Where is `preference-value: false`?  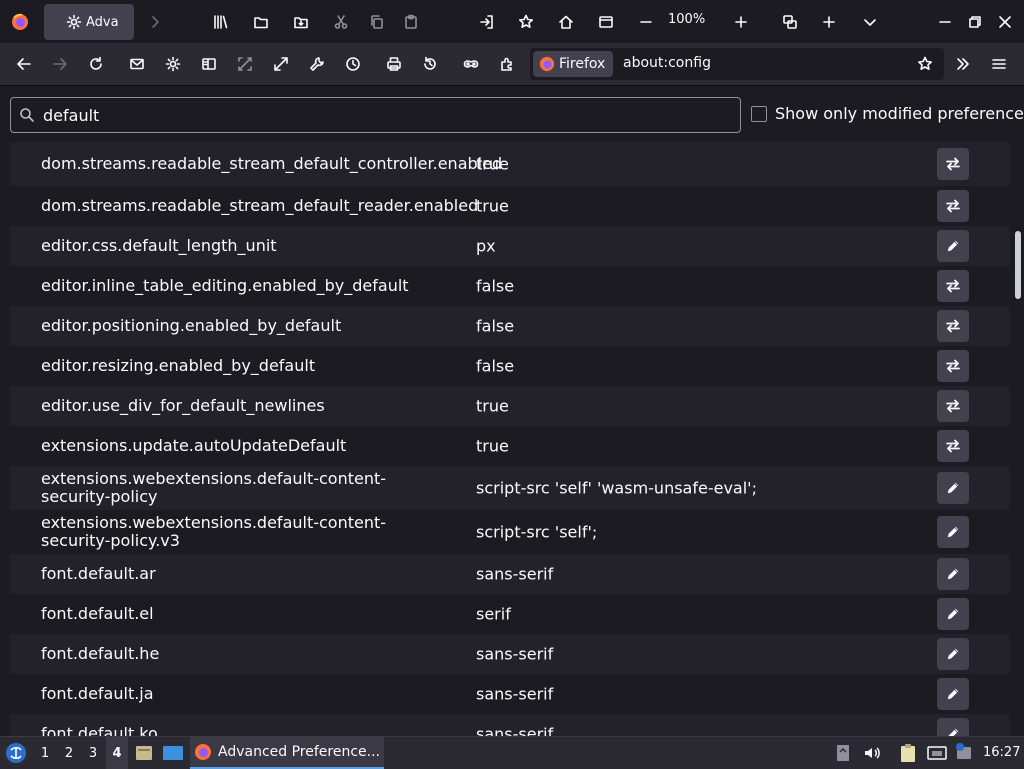 preference-value: false is located at coordinates (495, 286).